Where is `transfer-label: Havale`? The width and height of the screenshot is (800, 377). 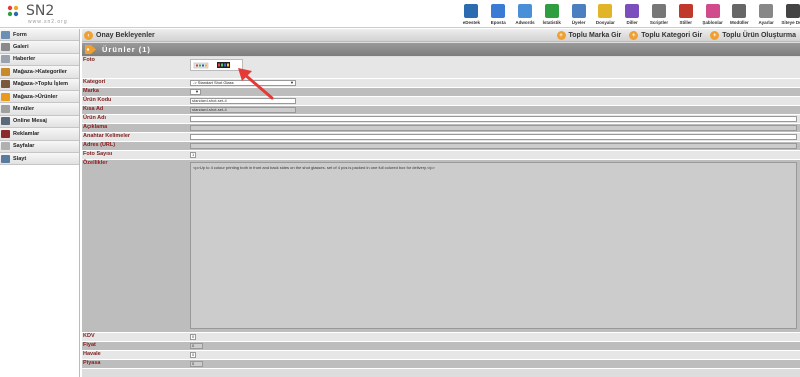
transfer-label: Havale is located at coordinates (92, 354).